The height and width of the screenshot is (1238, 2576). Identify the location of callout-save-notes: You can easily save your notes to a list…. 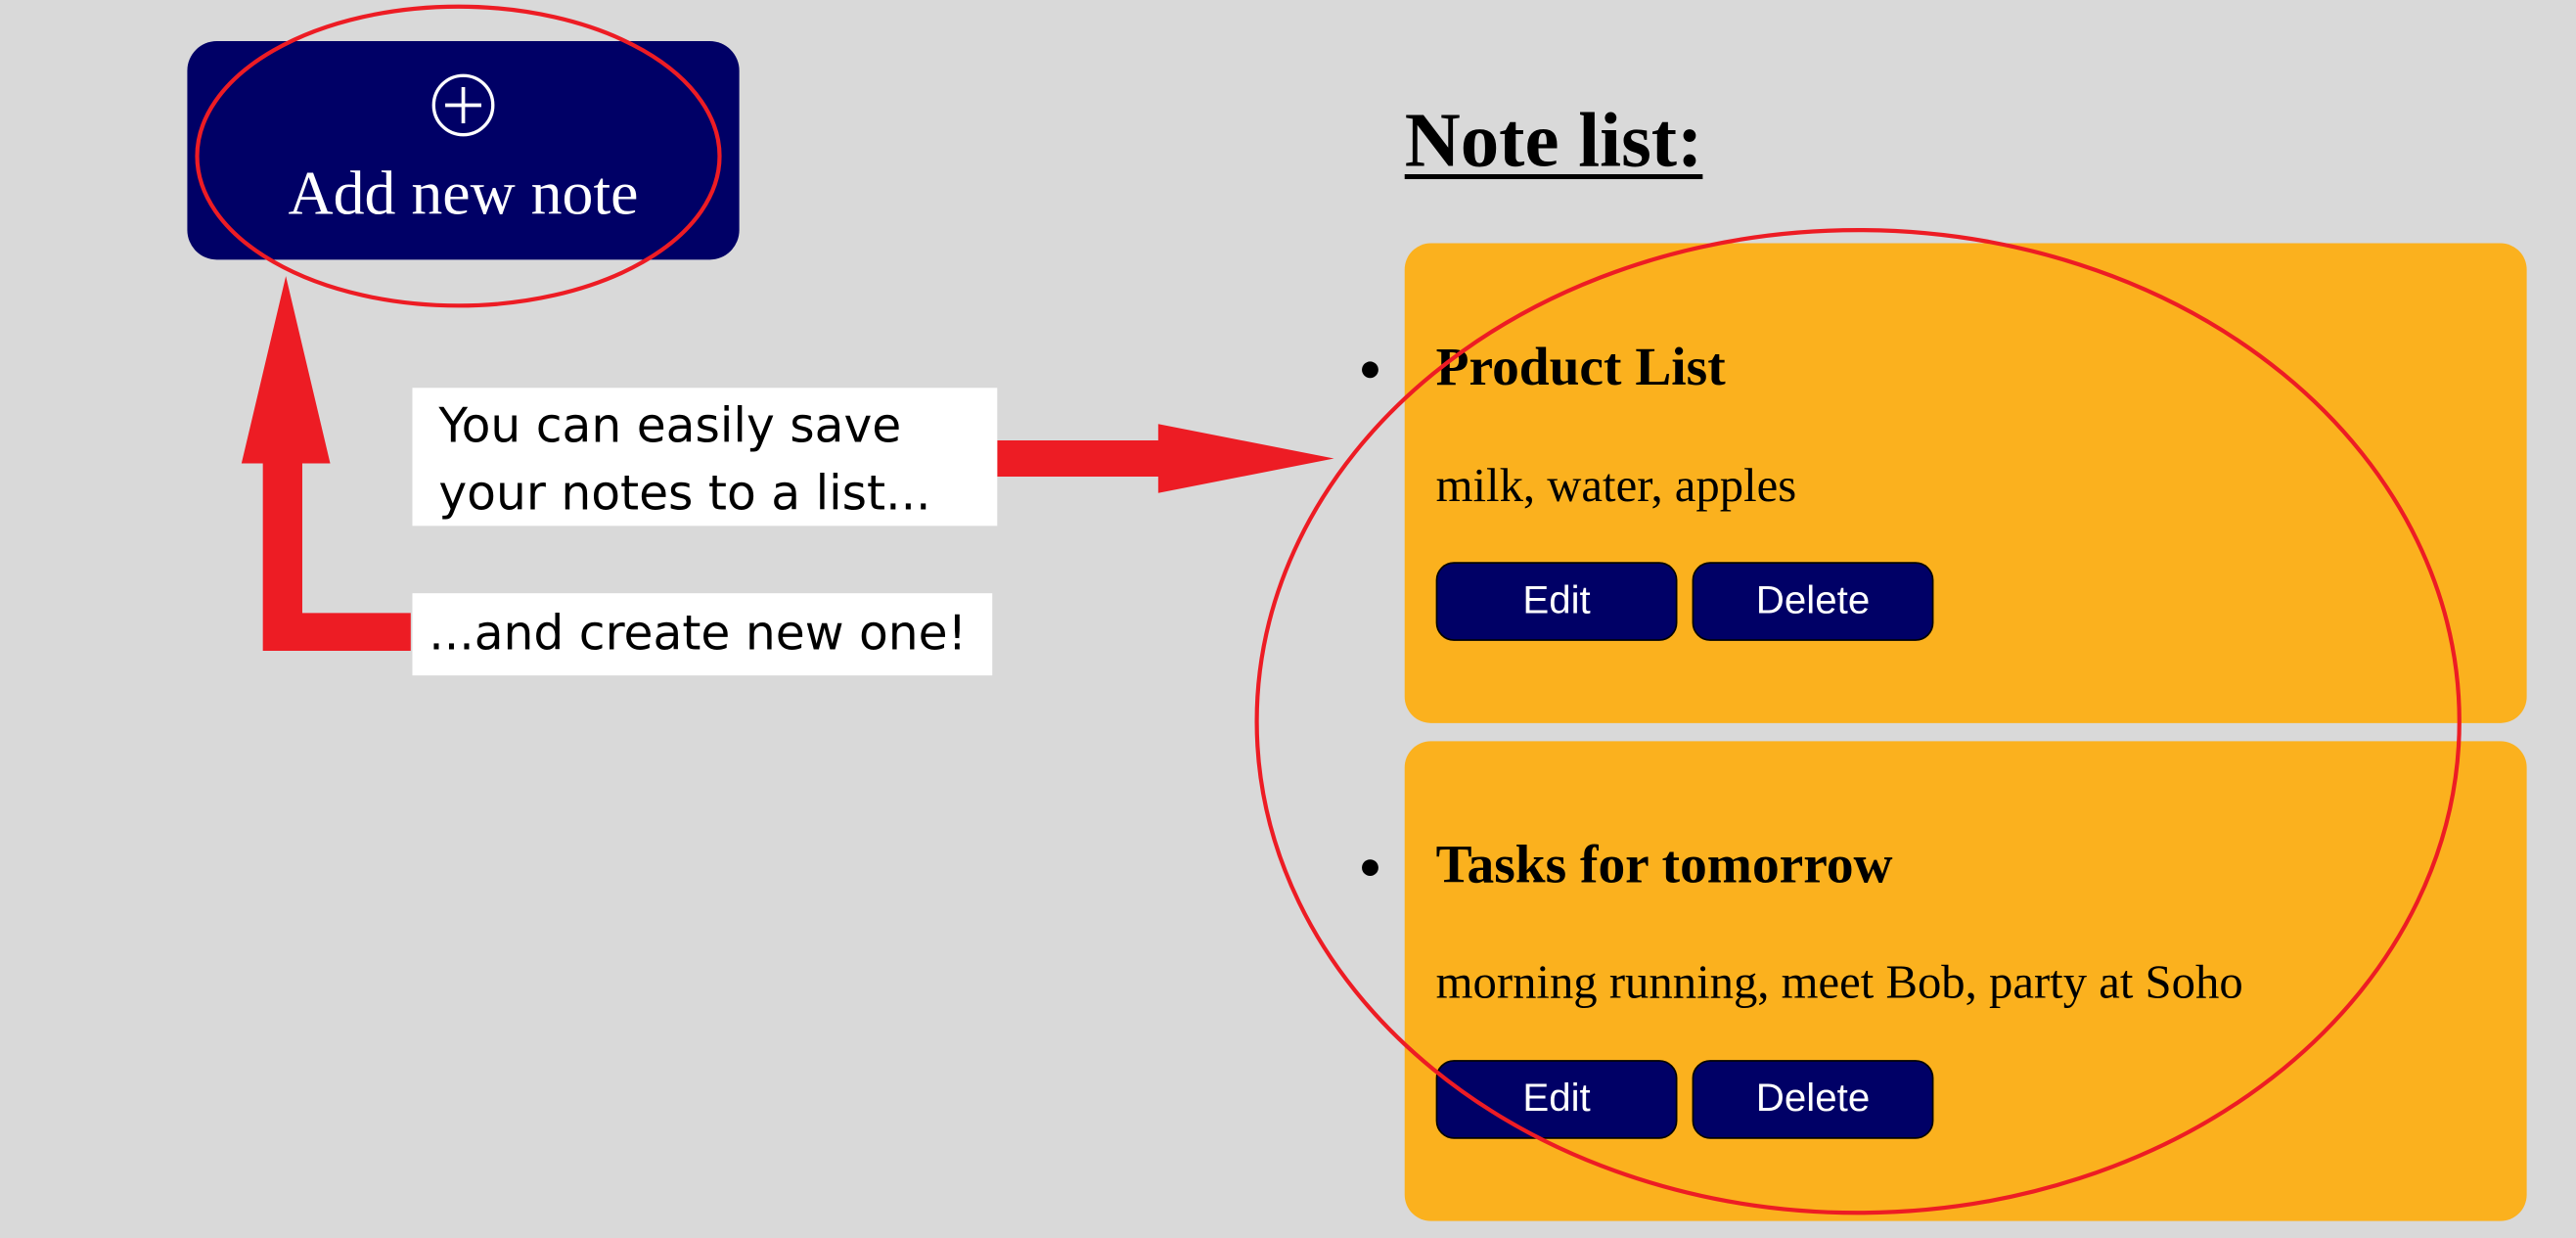
(705, 457).